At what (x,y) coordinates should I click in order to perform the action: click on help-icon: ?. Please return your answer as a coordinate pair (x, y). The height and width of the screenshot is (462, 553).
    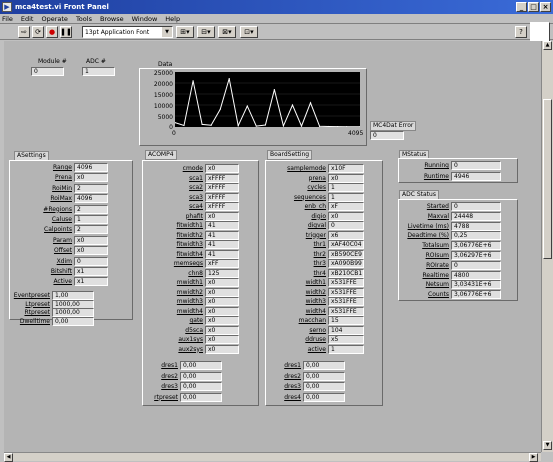
    Looking at the image, I should click on (521, 32).